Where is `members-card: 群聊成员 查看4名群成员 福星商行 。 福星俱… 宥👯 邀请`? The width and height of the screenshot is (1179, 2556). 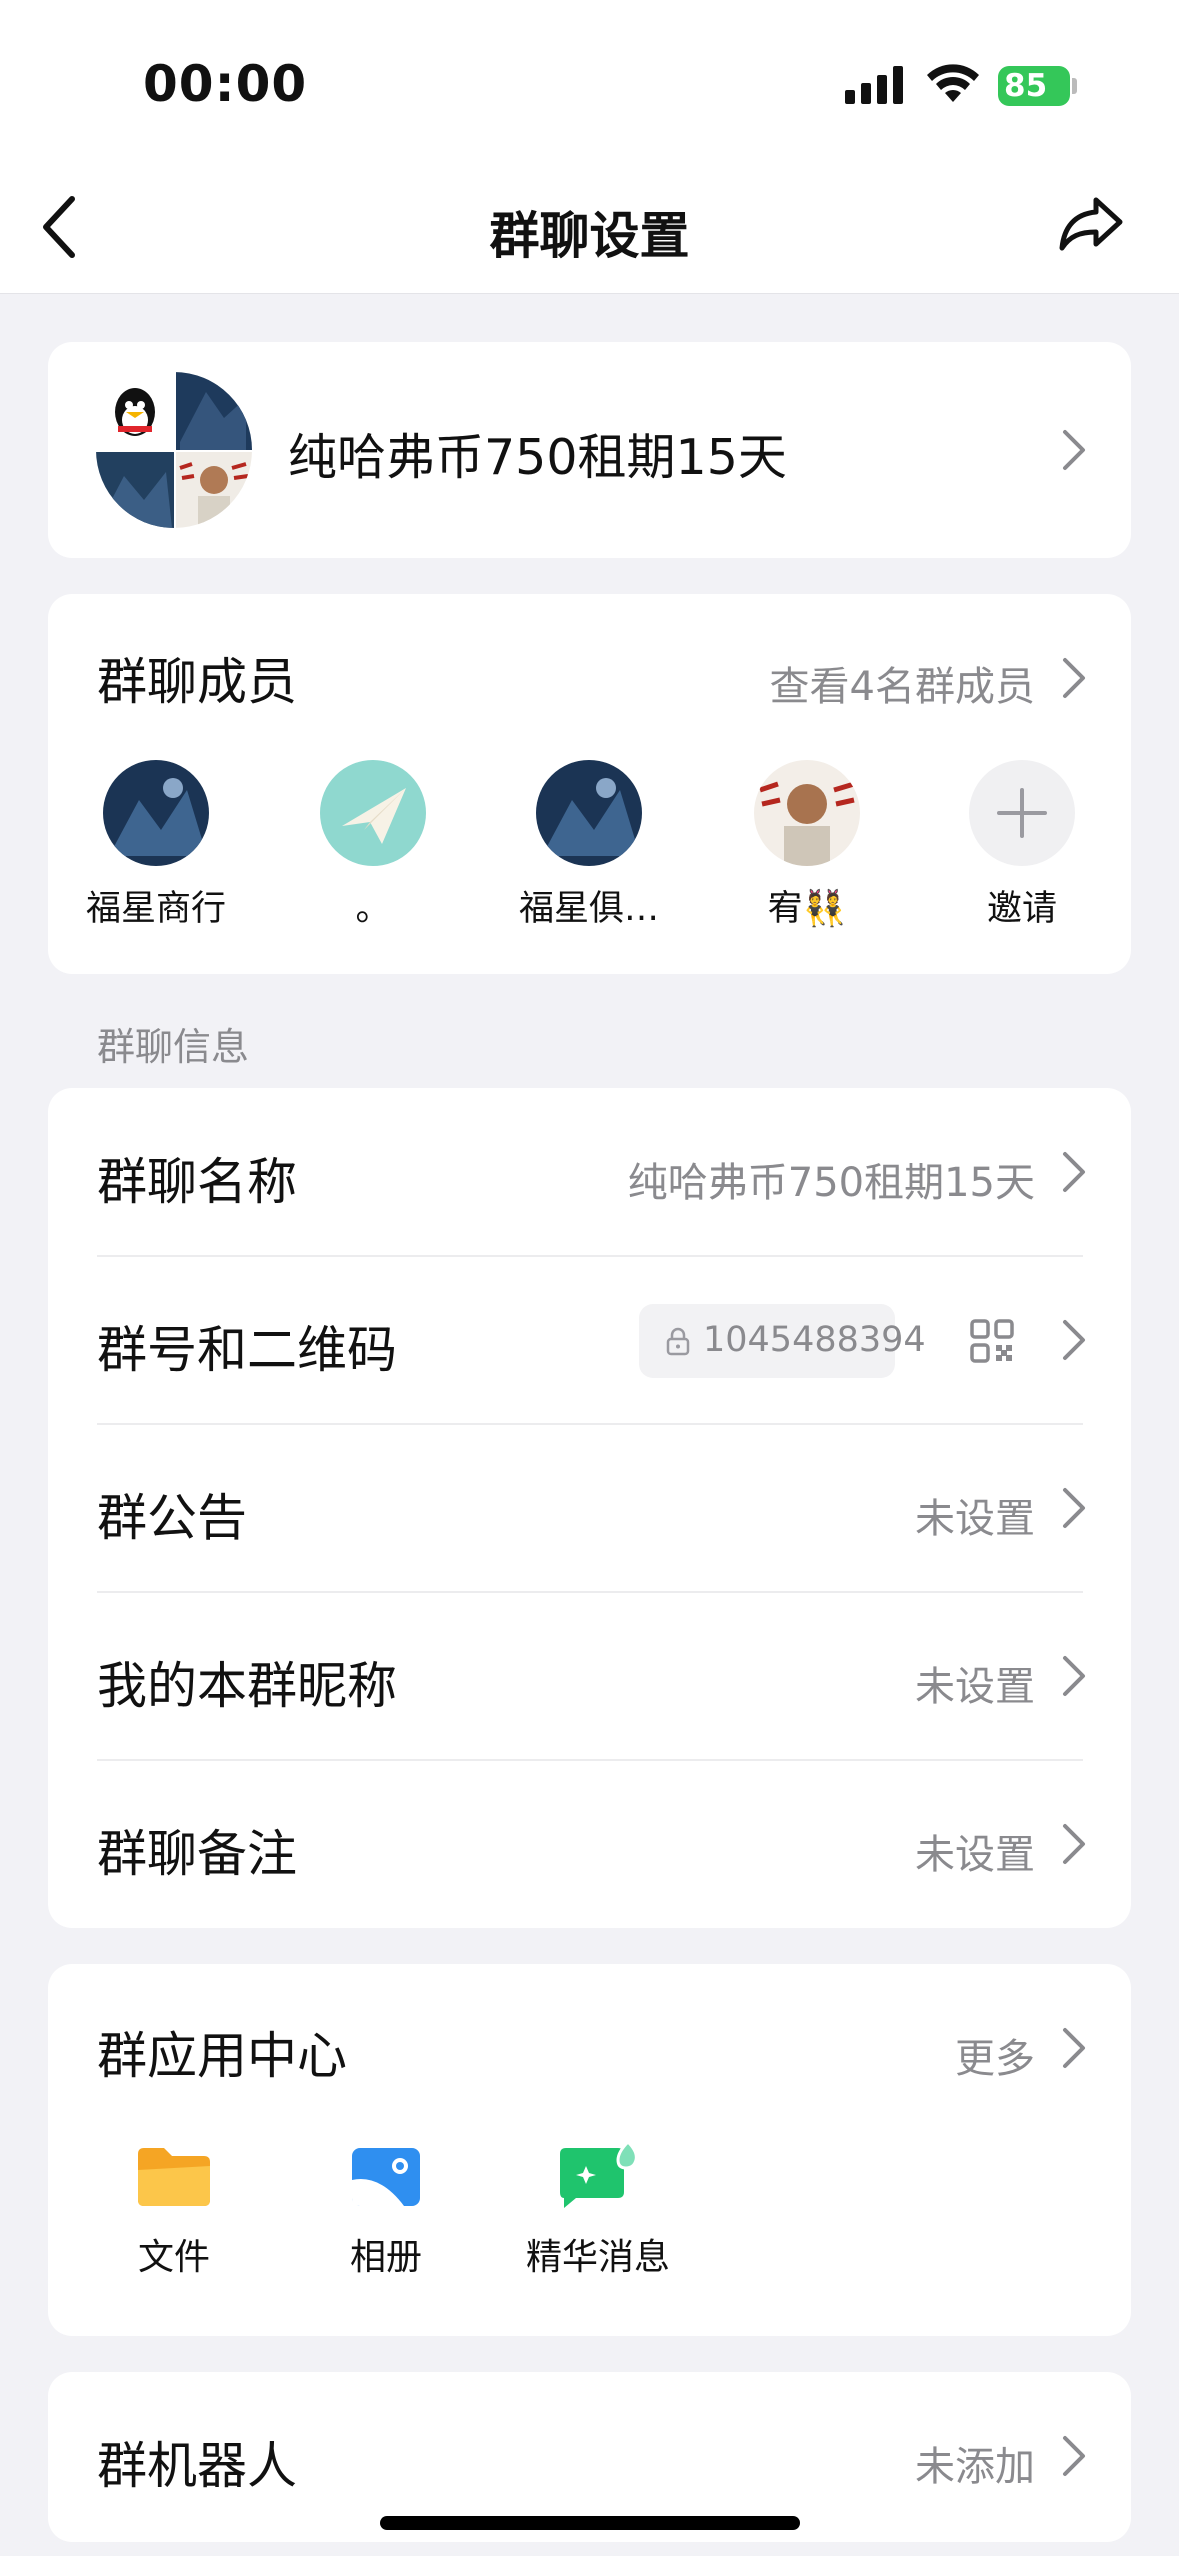 members-card: 群聊成员 查看4名群成员 福星商行 。 福星俱… 宥👯 邀请 is located at coordinates (589, 784).